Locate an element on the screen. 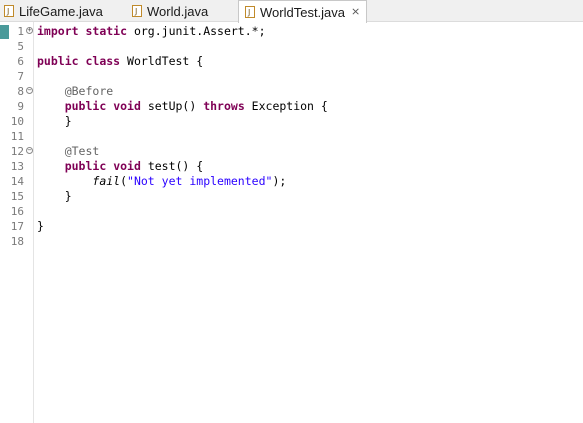 The width and height of the screenshot is (583, 423). line-number: 18 is located at coordinates (17, 241).